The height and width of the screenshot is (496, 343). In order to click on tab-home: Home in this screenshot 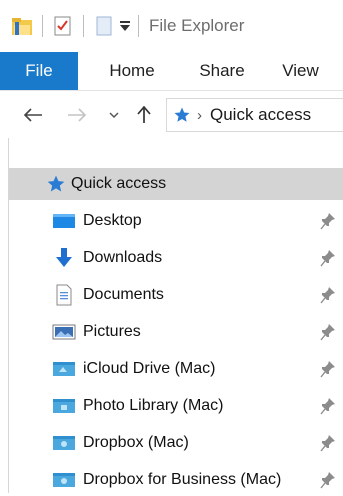, I will do `click(132, 71)`.